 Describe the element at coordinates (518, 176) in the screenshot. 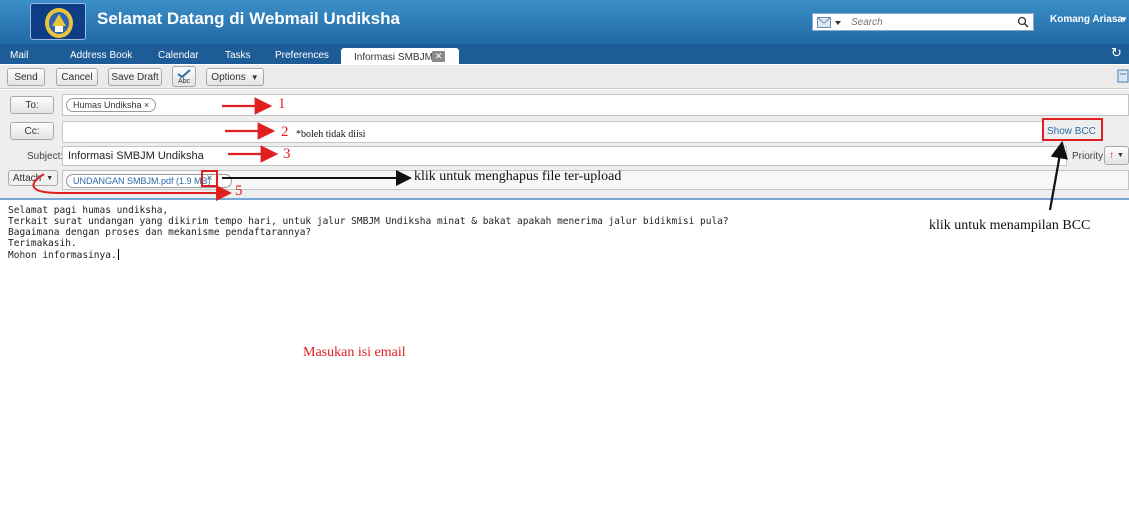

I see `annotation-remove-note: klik untuk menghapus file ter-upload` at that location.